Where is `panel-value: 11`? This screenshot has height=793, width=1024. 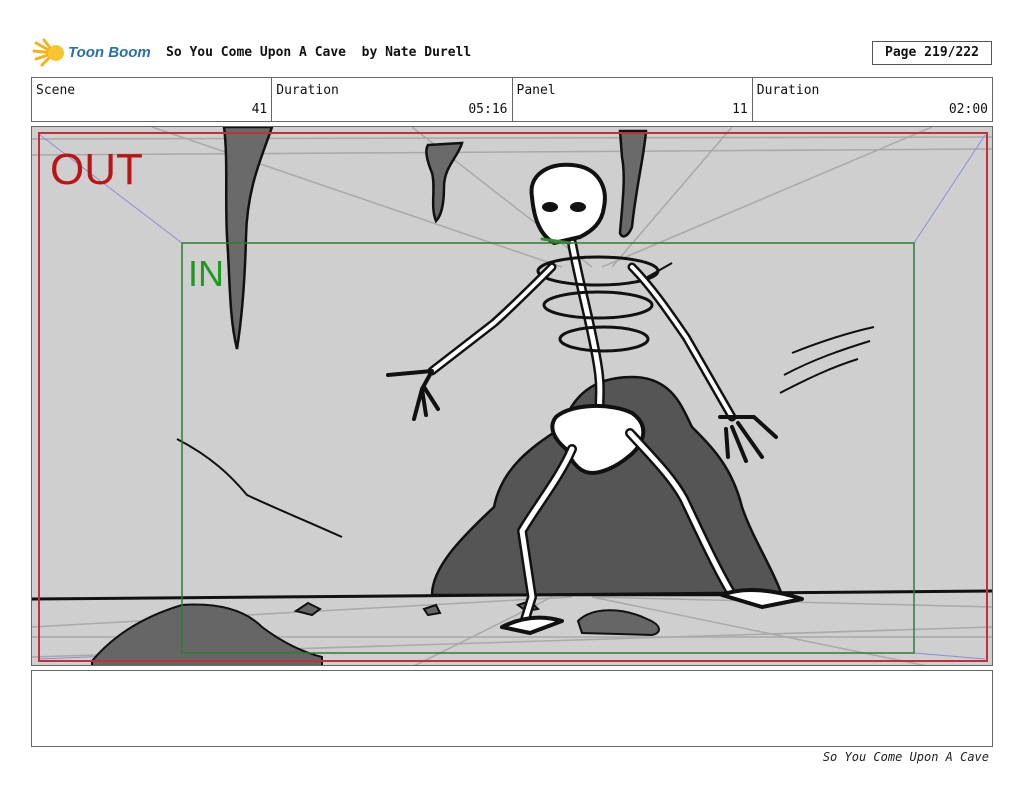
panel-value: 11 is located at coordinates (740, 109).